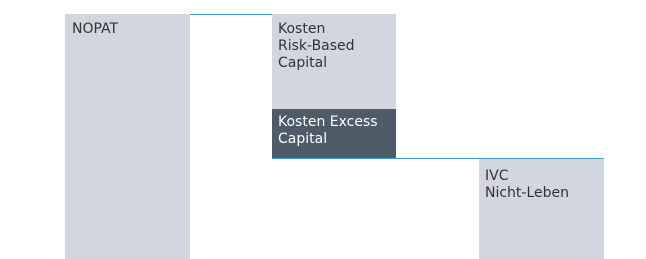 Image resolution: width=646 pixels, height=259 pixels. What do you see at coordinates (328, 130) in the screenshot?
I see `excess-capital-cost-label: Kosten Excess Capital` at bounding box center [328, 130].